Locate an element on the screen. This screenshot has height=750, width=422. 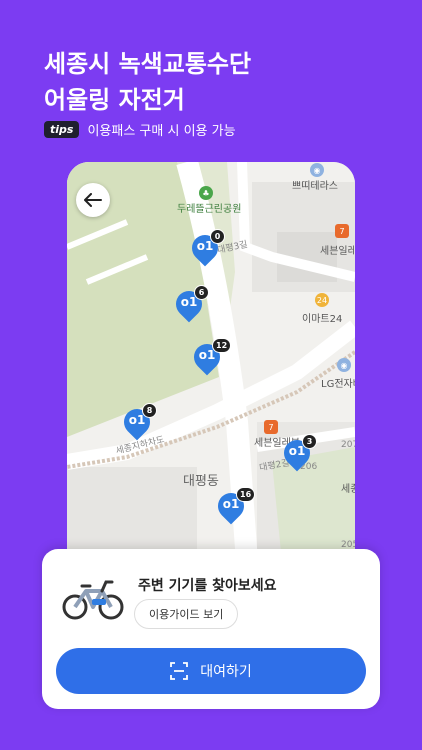
bike-station-pin: o1 12 is located at coordinates (210, 358).